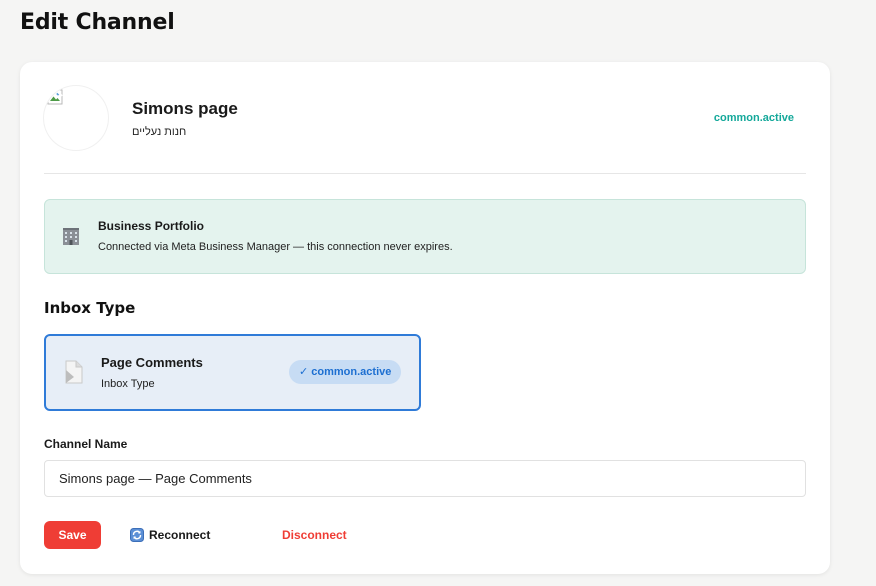  I want to click on broken-image-icon, so click(55, 97).